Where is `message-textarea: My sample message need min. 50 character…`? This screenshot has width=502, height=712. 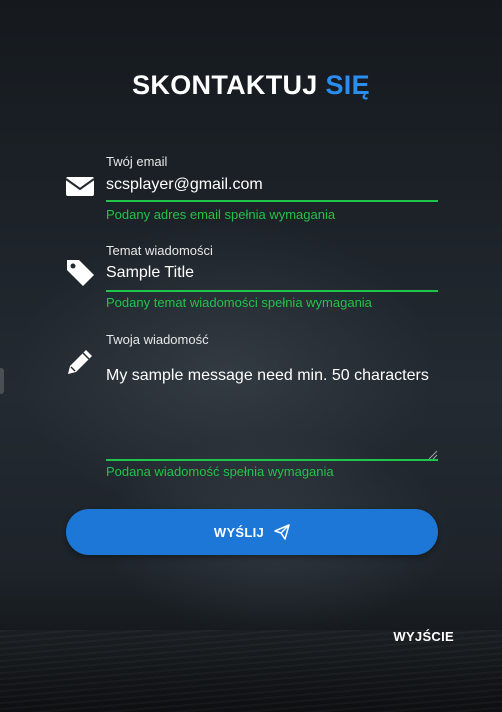 message-textarea: My sample message need min. 50 character… is located at coordinates (267, 376).